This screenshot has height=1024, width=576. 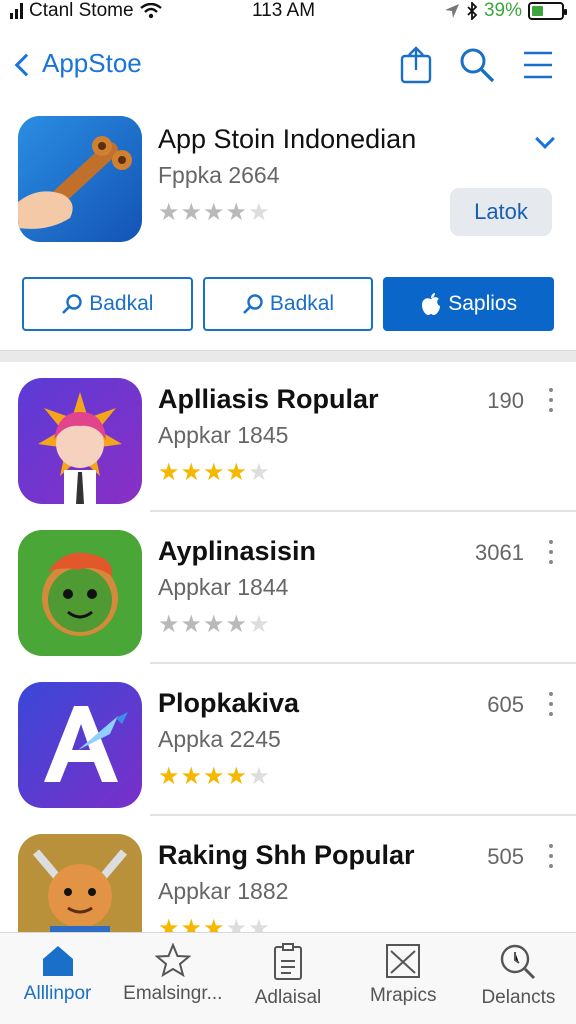 I want to click on app-developer: Appka 2245, so click(x=219, y=739).